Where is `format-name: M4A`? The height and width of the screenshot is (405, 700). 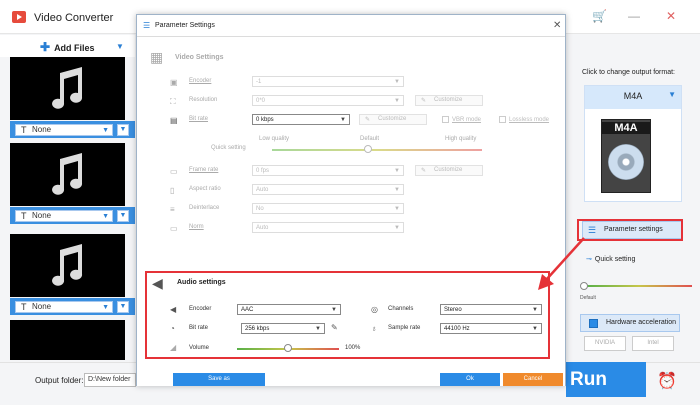
format-name: M4A is located at coordinates (633, 96).